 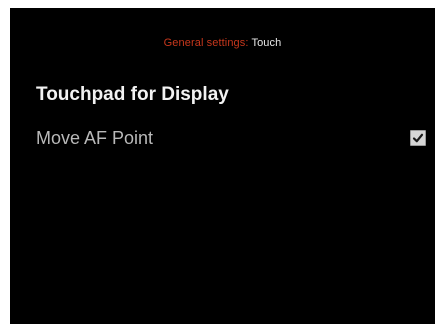 I want to click on breadcrumb: General settings: Touch, so click(x=222, y=43).